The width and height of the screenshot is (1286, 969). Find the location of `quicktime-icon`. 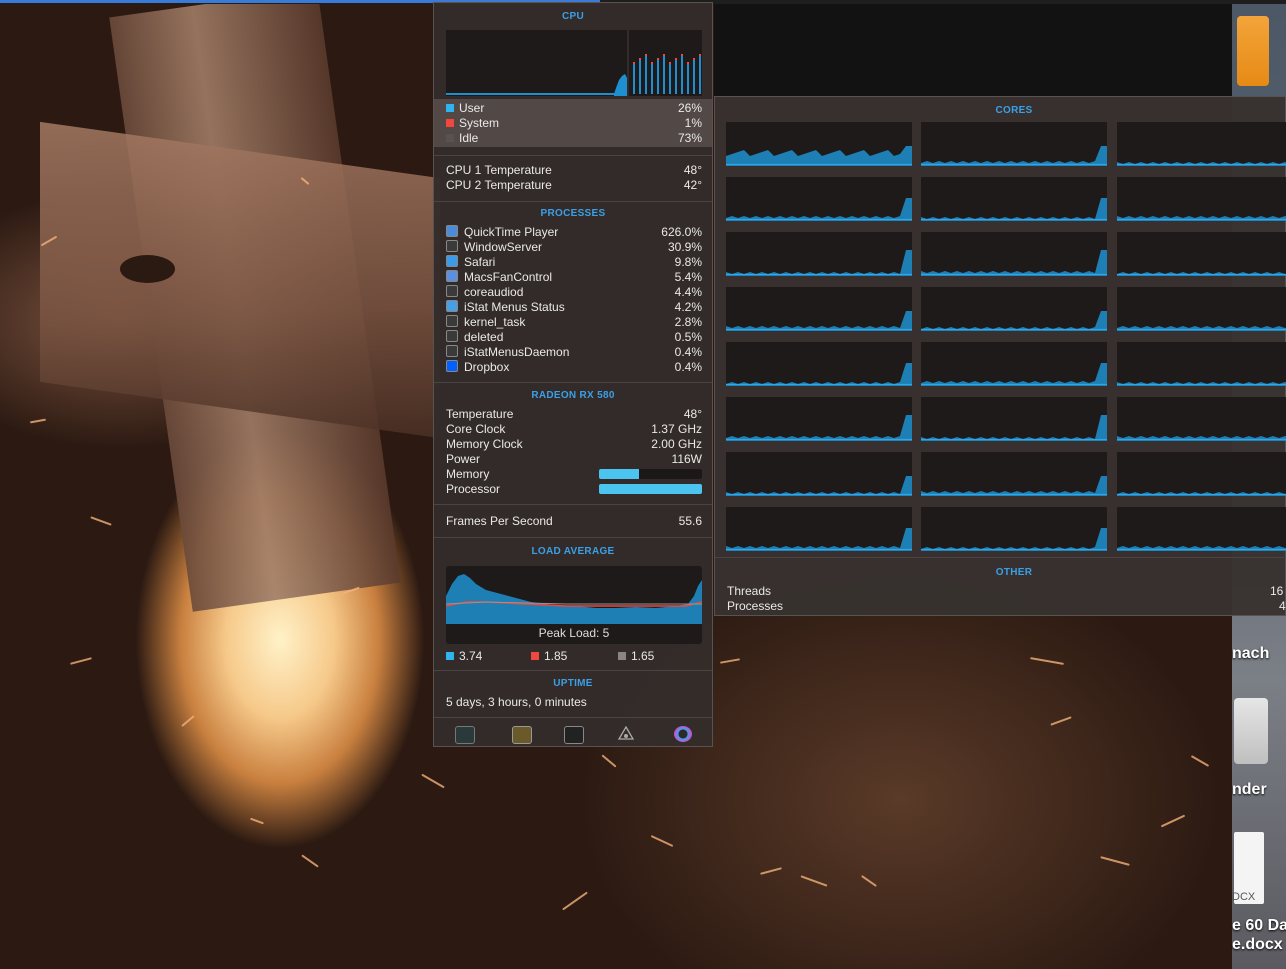

quicktime-icon is located at coordinates (452, 231).